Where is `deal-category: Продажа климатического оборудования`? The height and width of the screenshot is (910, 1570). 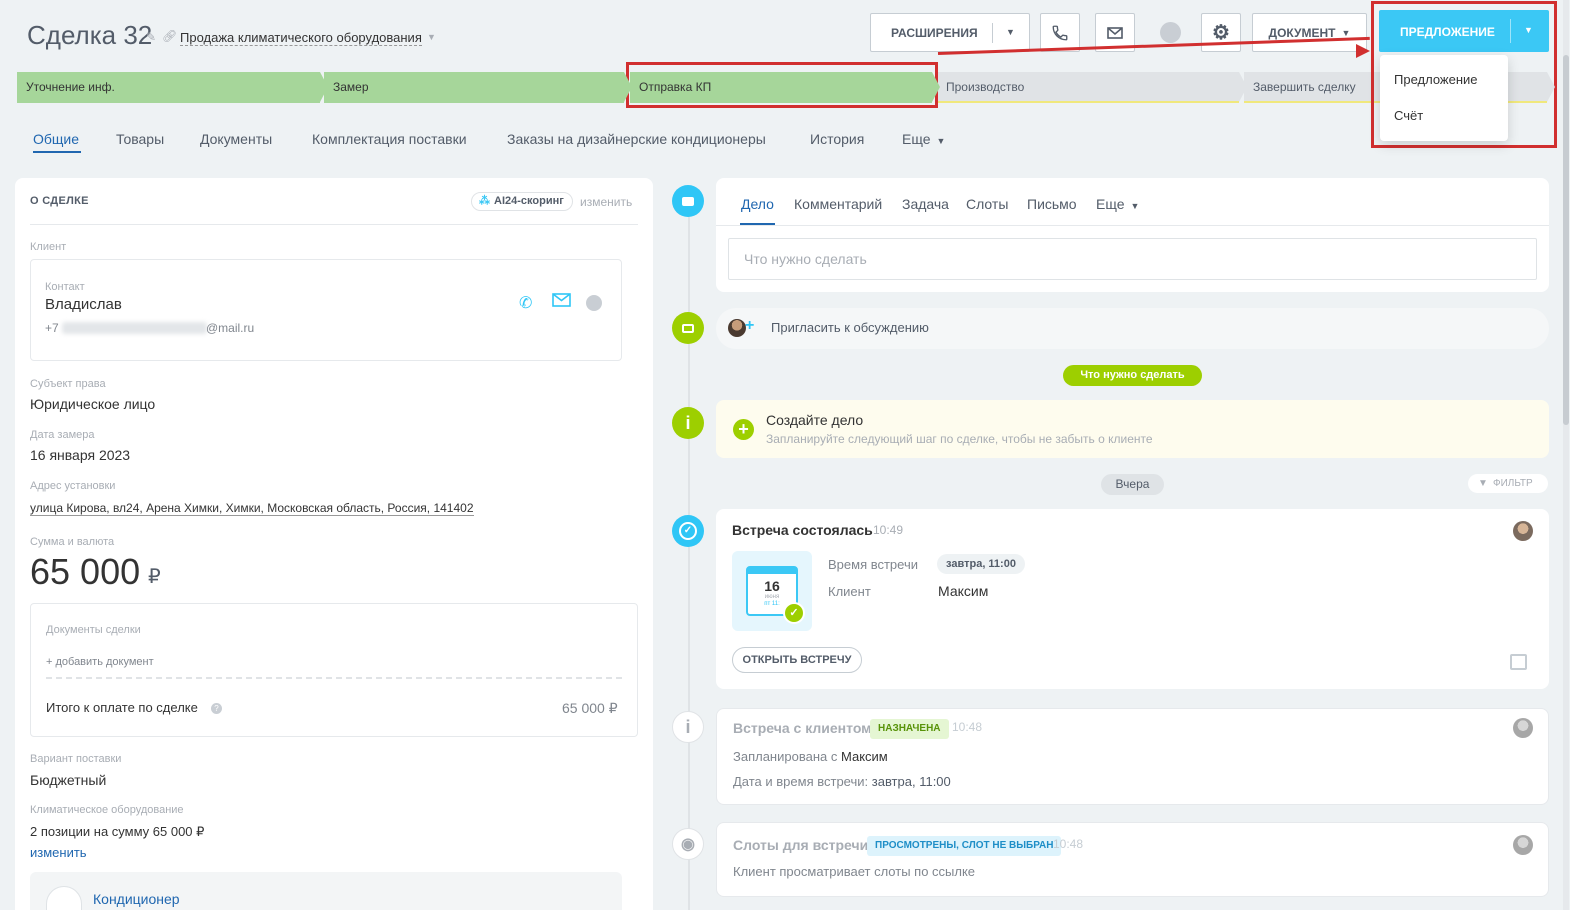 deal-category: Продажа климатического оборудования is located at coordinates (301, 38).